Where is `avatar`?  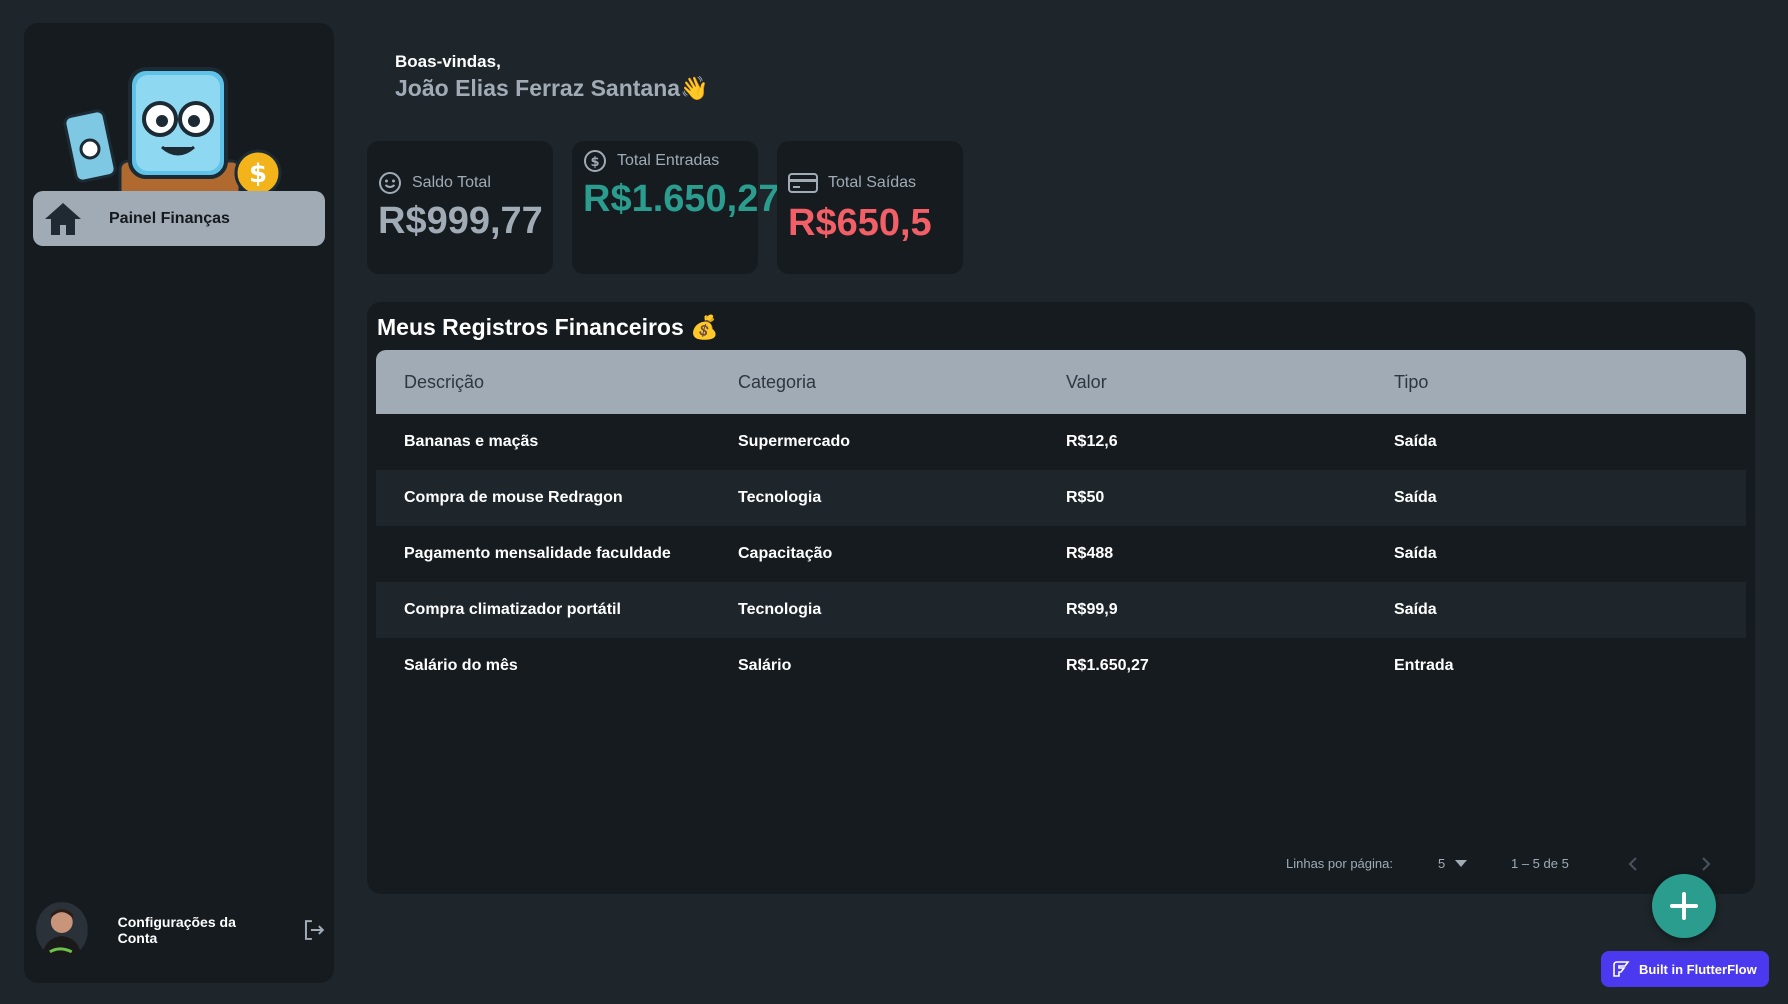 avatar is located at coordinates (62, 930).